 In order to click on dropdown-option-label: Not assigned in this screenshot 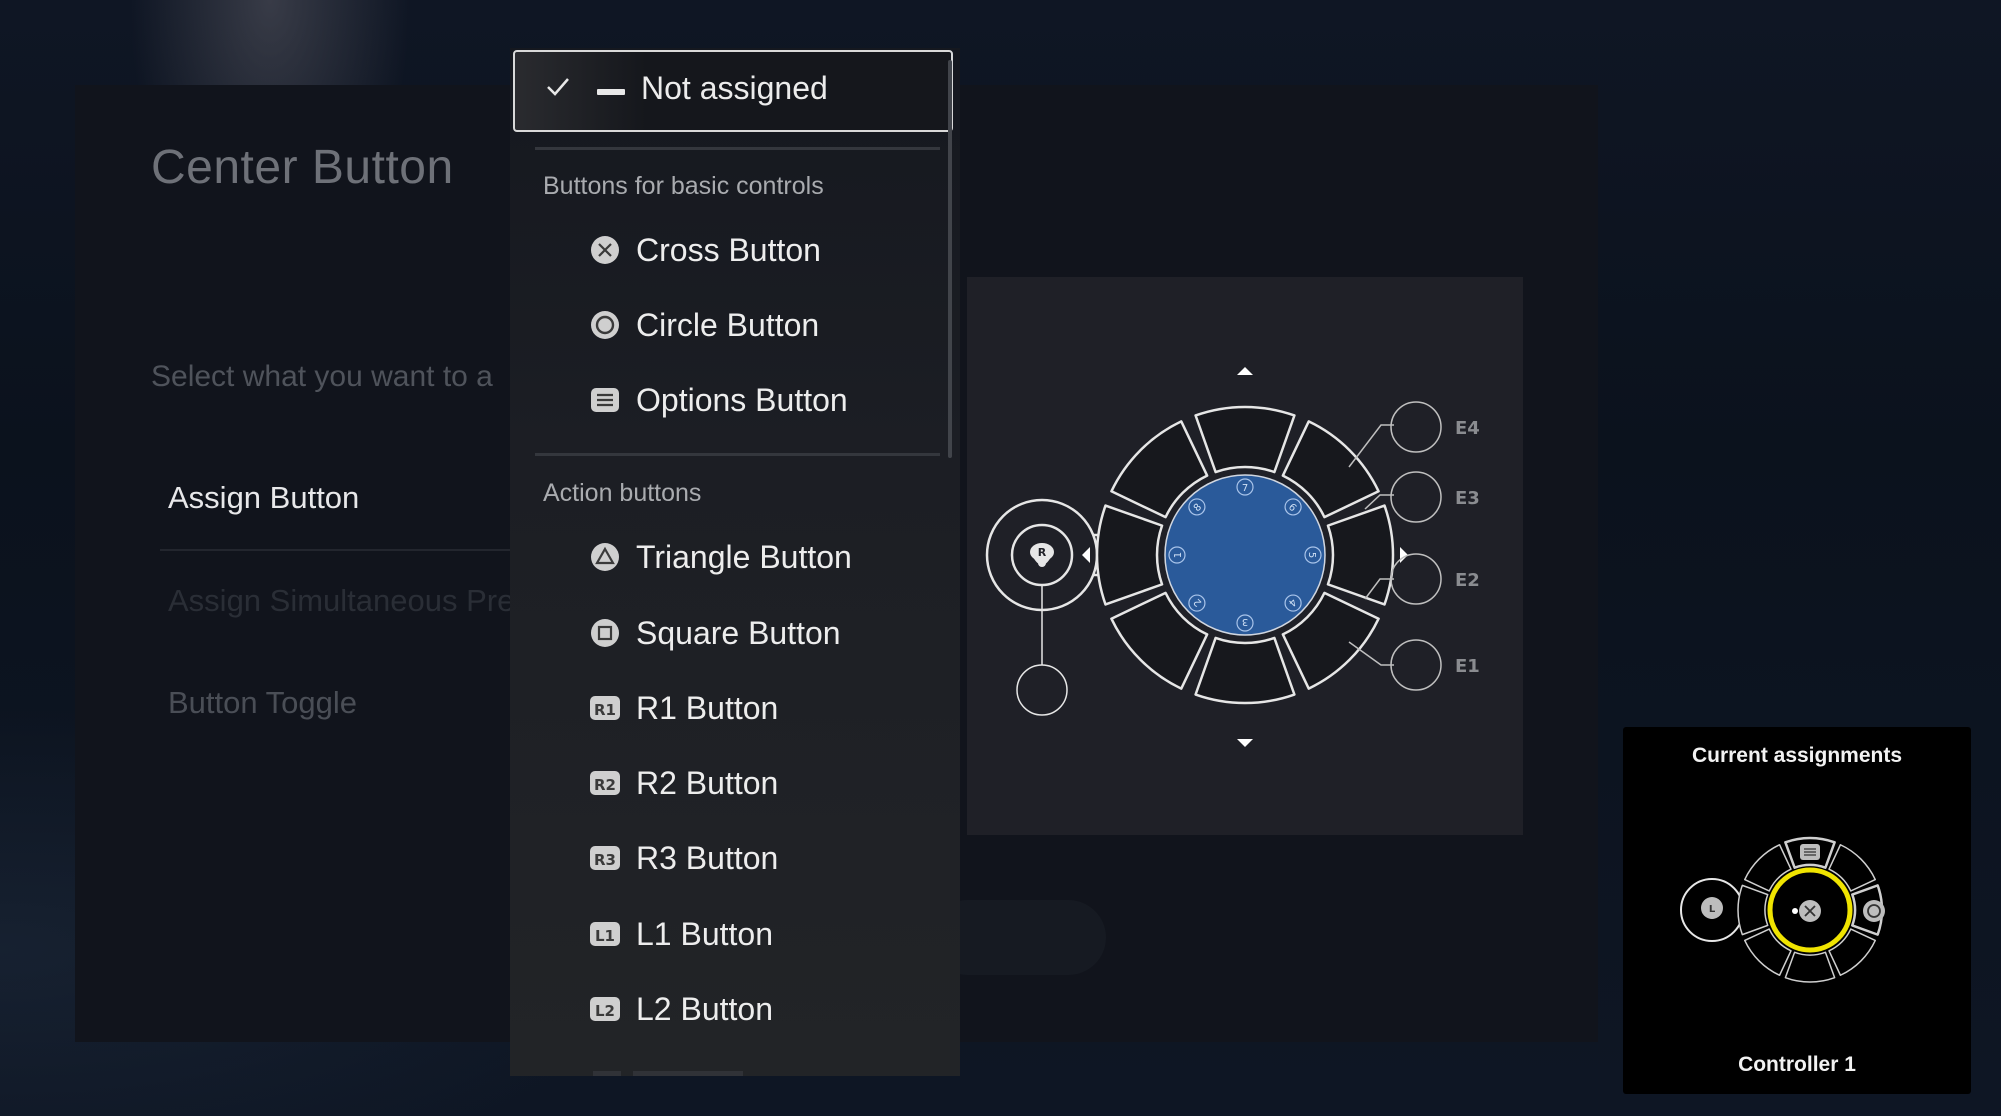, I will do `click(734, 88)`.